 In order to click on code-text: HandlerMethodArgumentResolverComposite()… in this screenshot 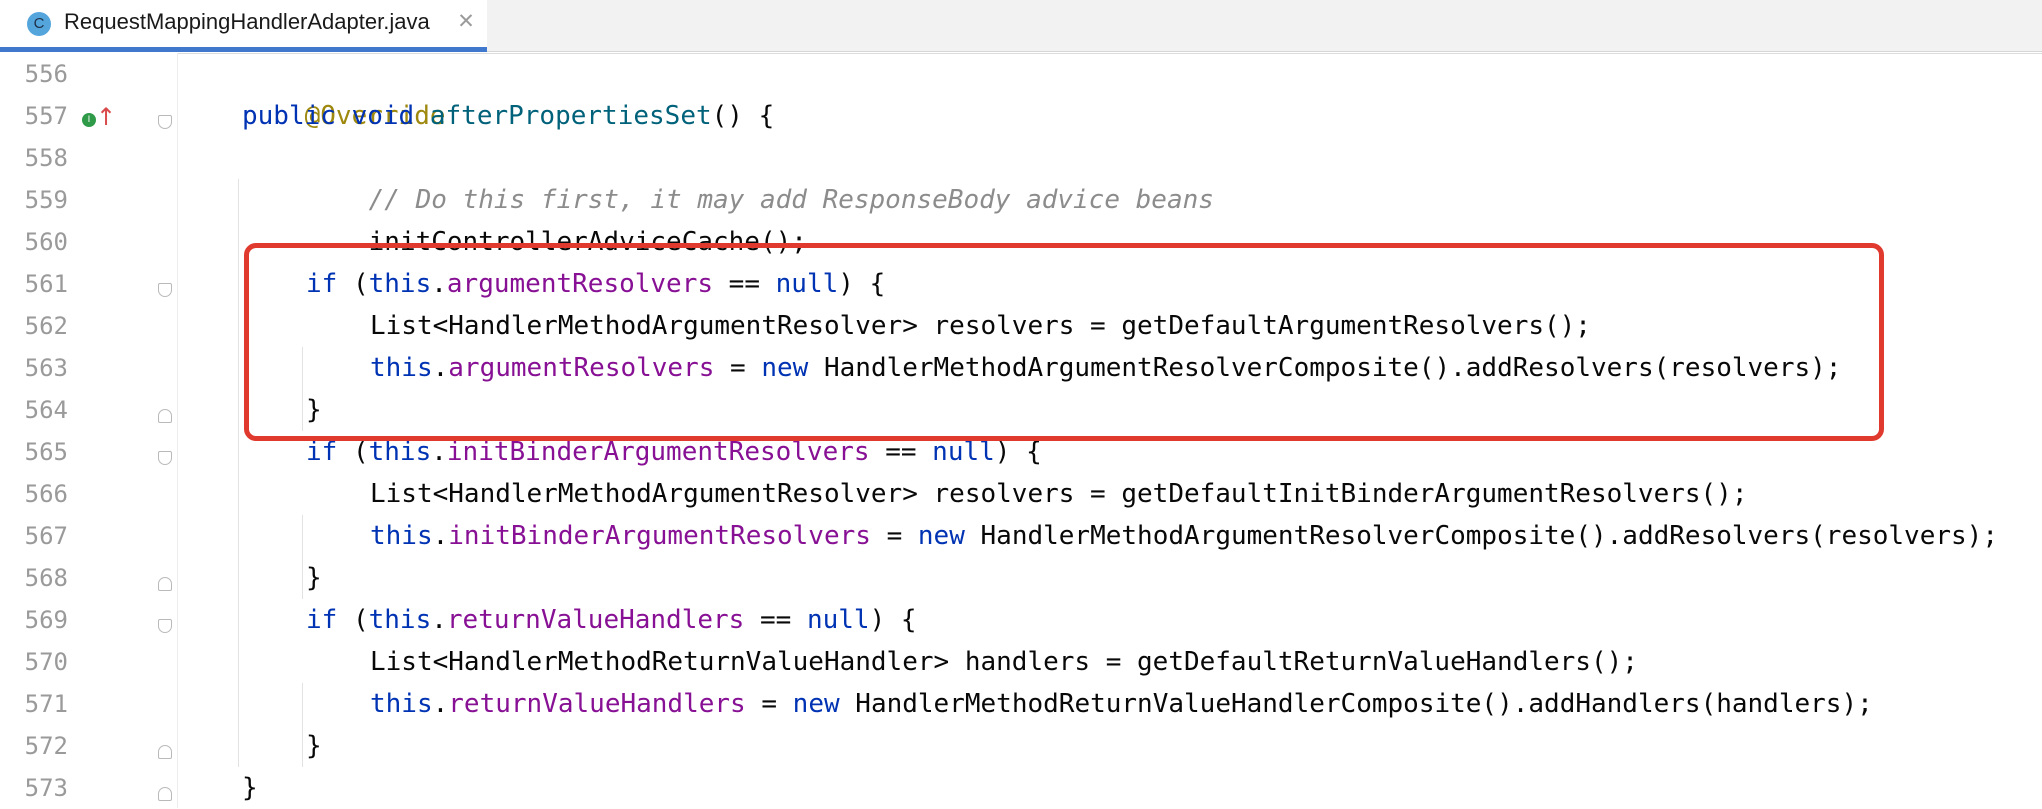, I will do `click(1481, 536)`.